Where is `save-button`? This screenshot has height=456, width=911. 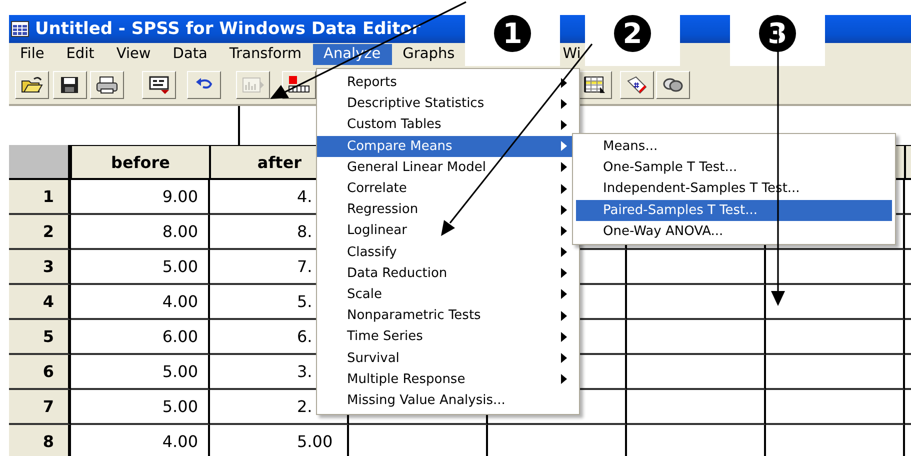
save-button is located at coordinates (70, 85).